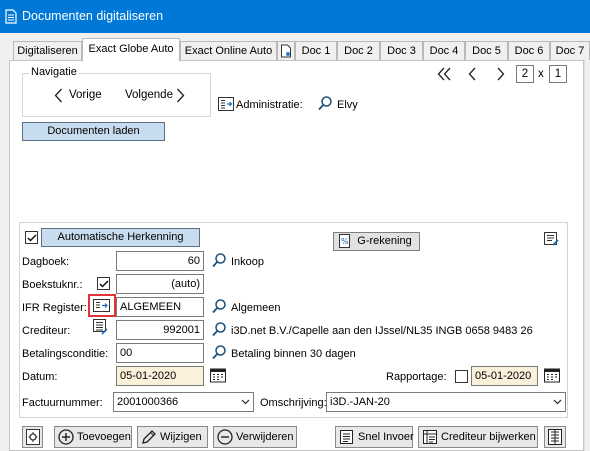  Describe the element at coordinates (131, 50) in the screenshot. I see `tab-exact-globe-auto: Exact Globe Auto` at that location.